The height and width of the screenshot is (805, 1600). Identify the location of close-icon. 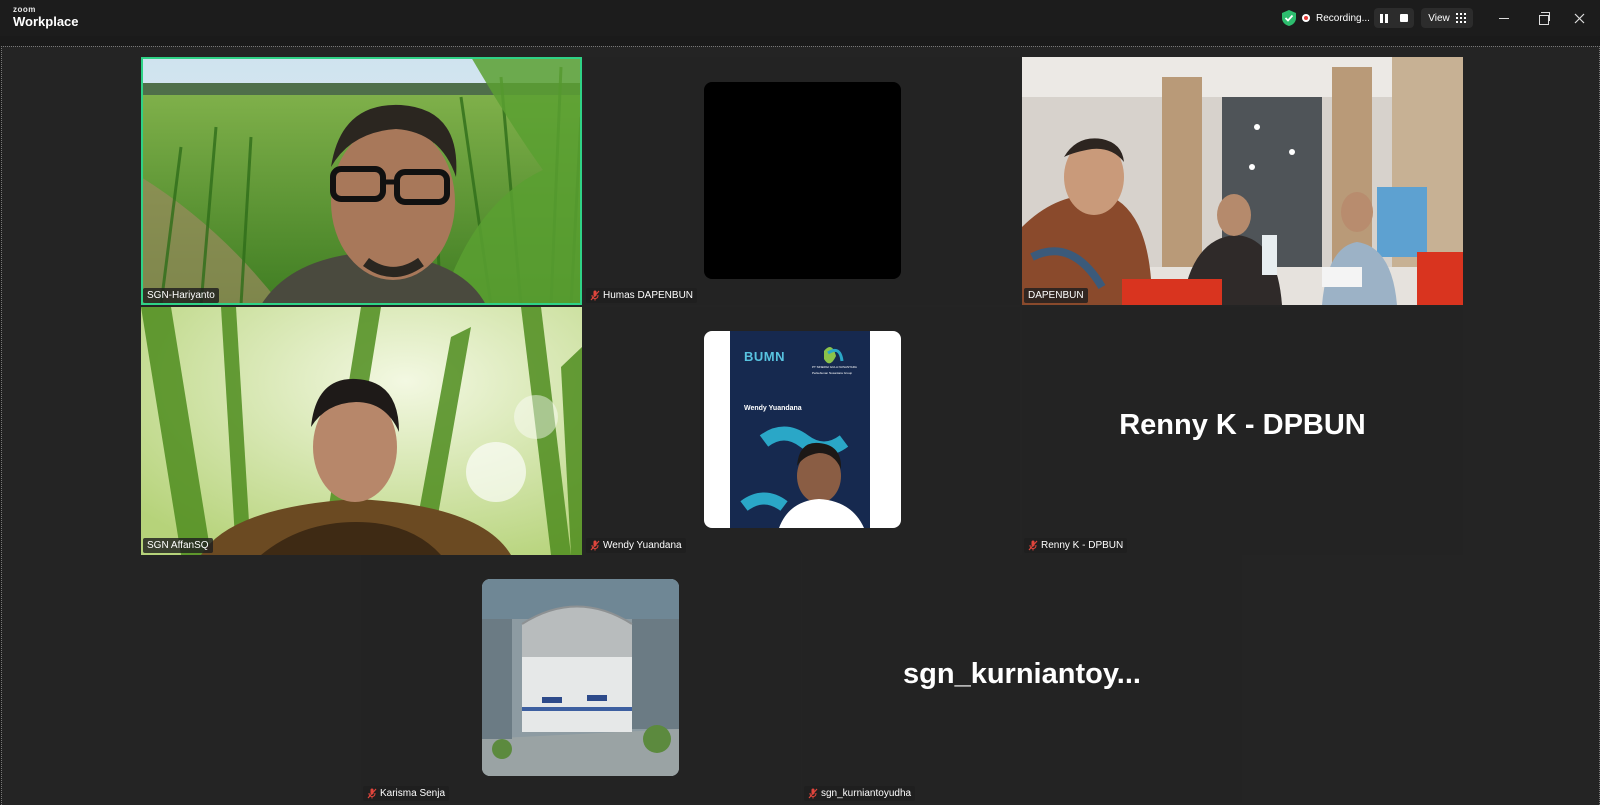
(1579, 18).